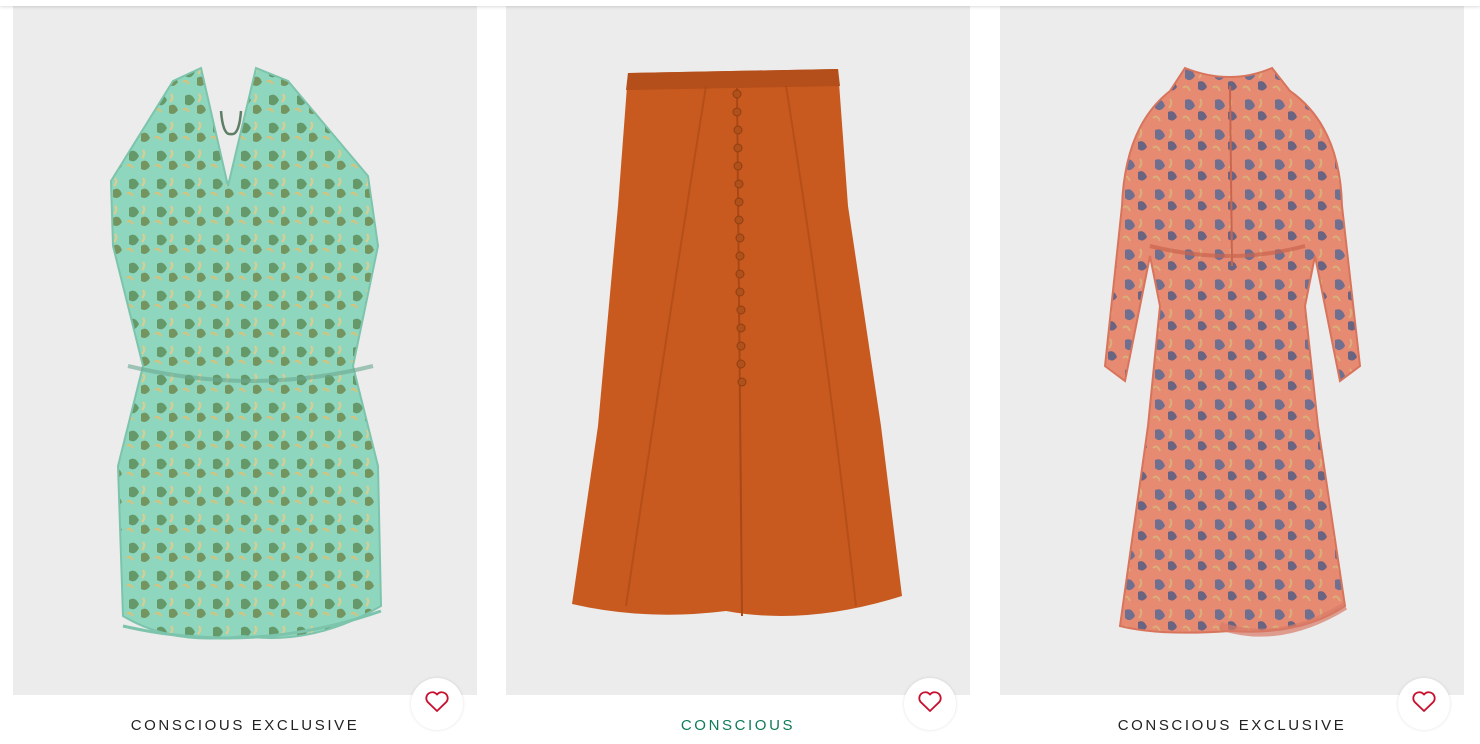  What do you see at coordinates (740, 3) in the screenshot?
I see `header-bar` at bounding box center [740, 3].